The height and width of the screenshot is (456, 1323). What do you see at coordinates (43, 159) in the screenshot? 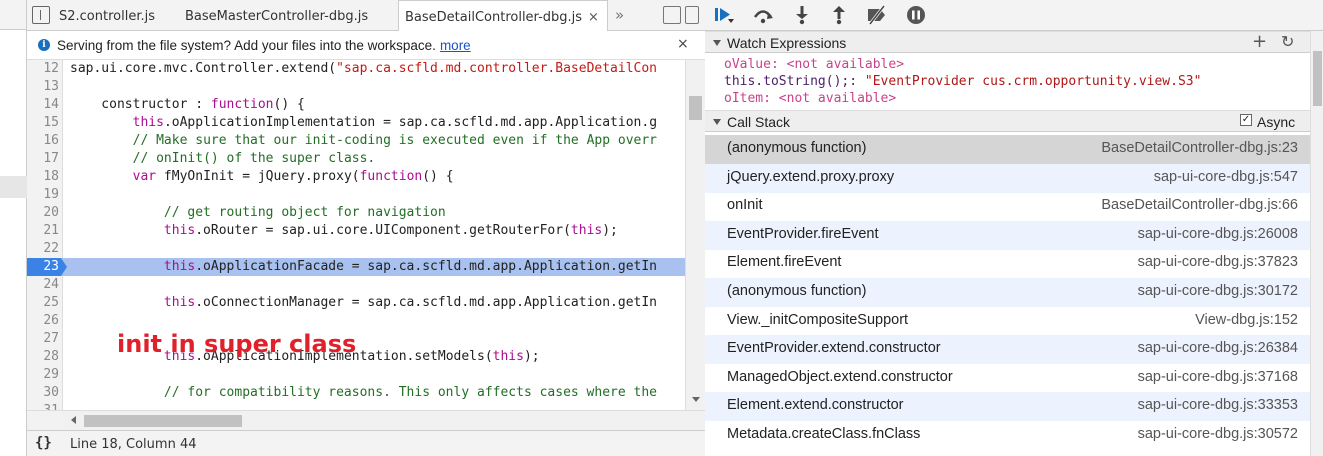
I see `line-number: 17` at bounding box center [43, 159].